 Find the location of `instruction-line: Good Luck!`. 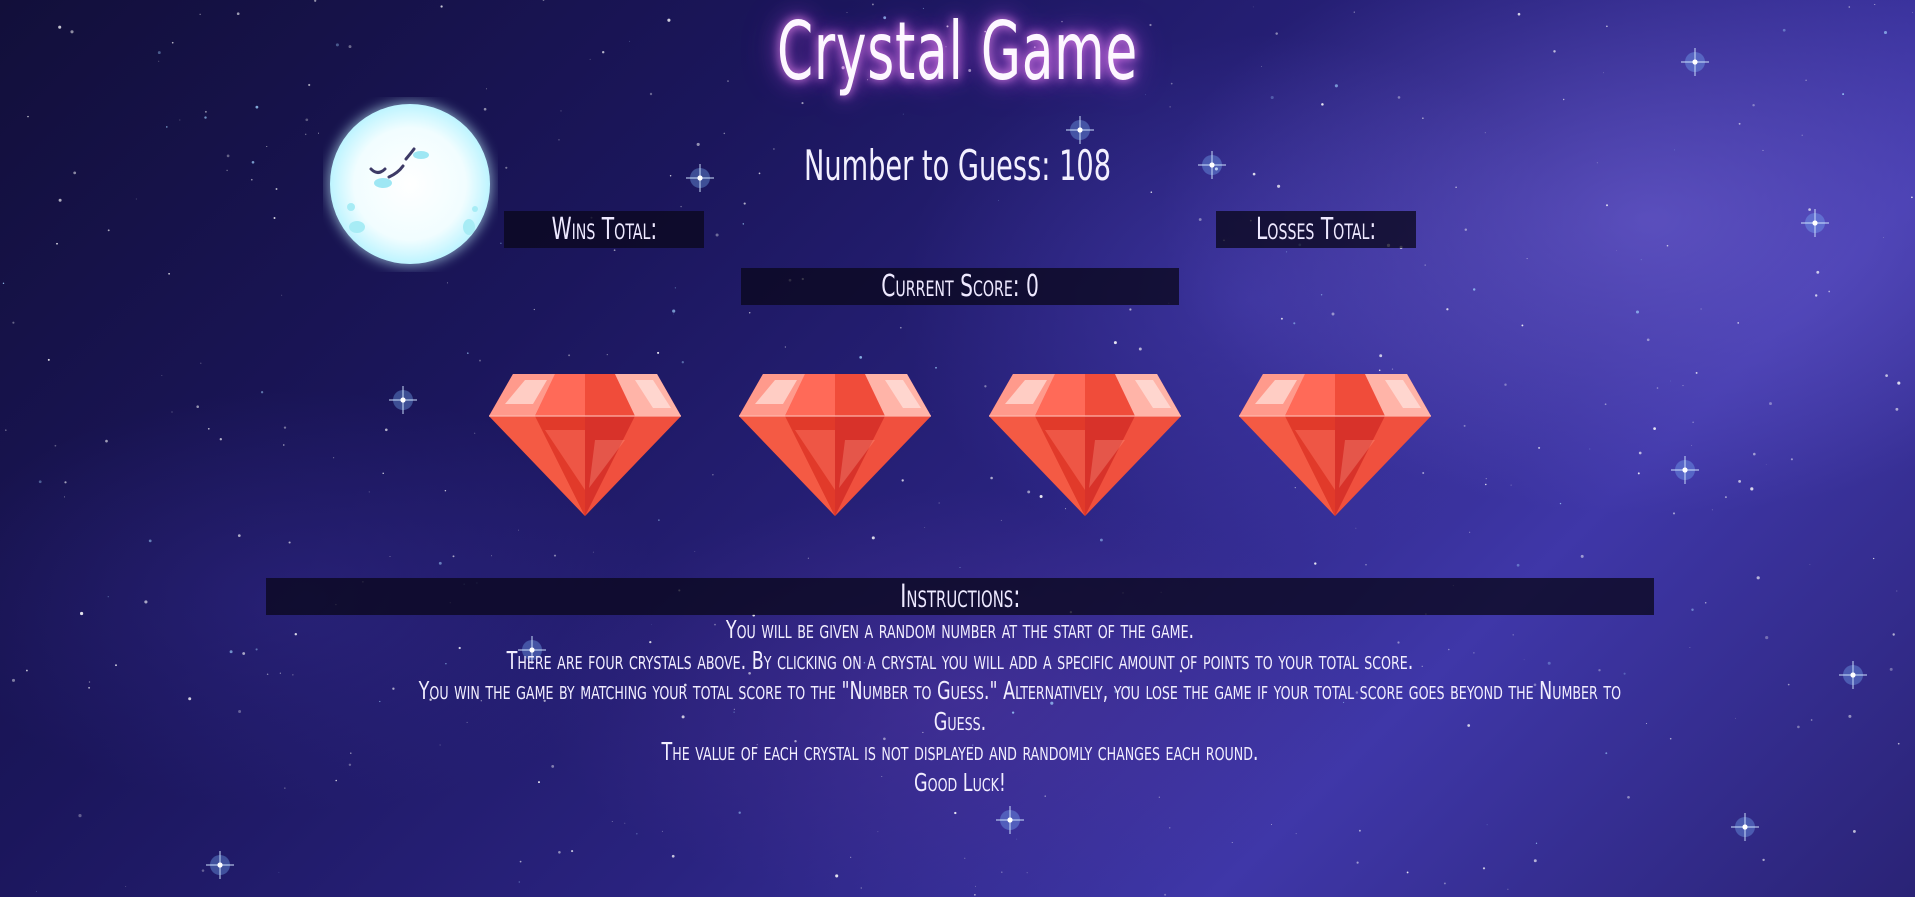

instruction-line: Good Luck! is located at coordinates (960, 782).